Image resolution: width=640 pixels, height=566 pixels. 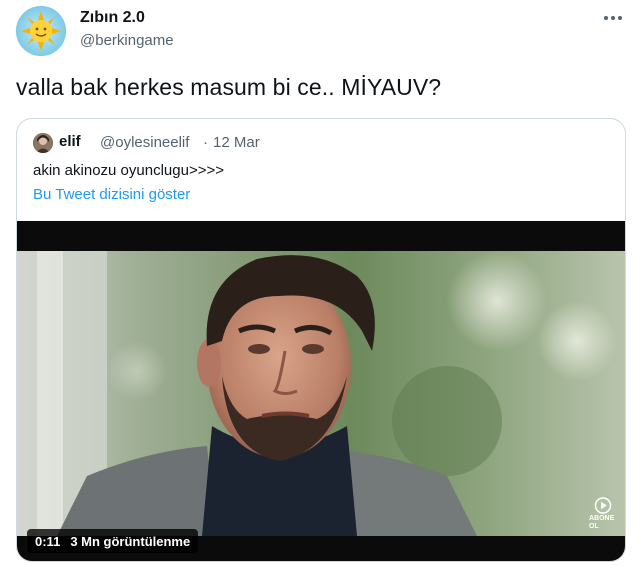 I want to click on show-thread-link: Bu Tweet dizisini göster, so click(x=111, y=194).